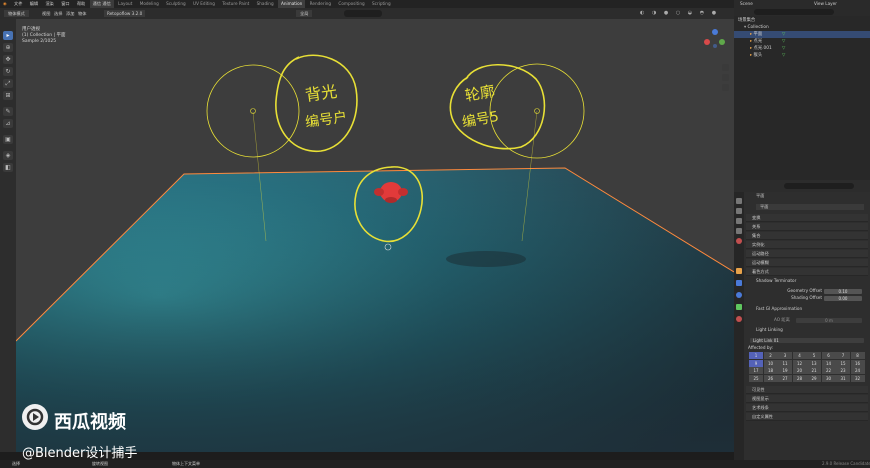  I want to click on light-link-cell: 28, so click(799, 378).